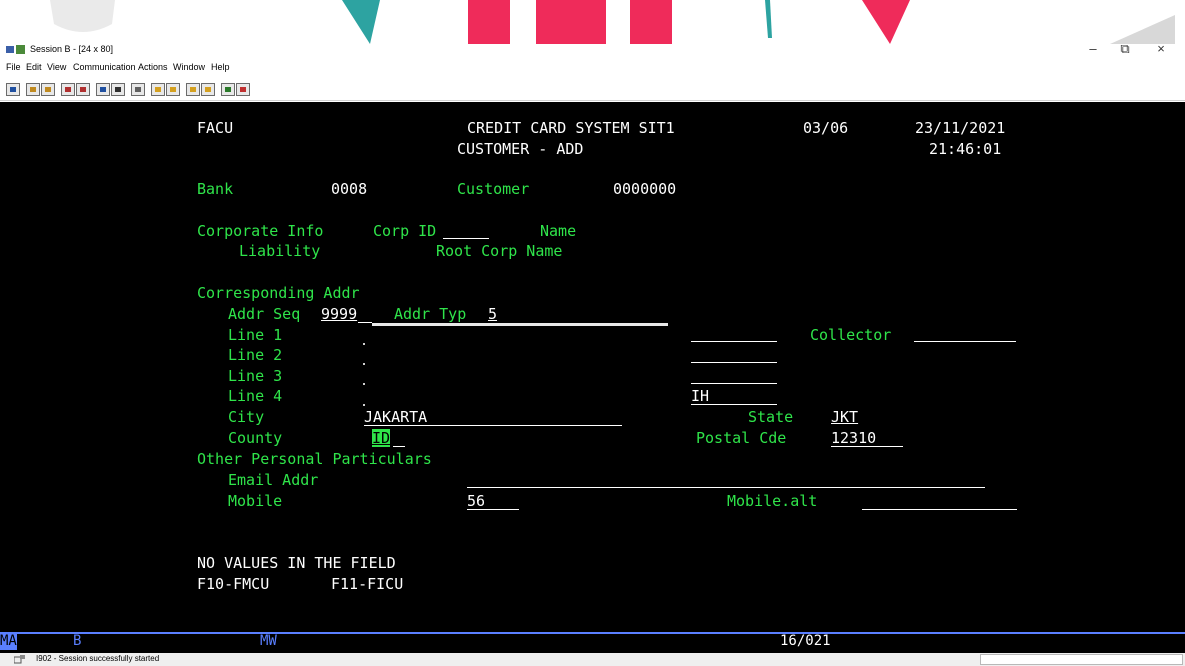 The height and width of the screenshot is (666, 1185). What do you see at coordinates (118, 89) in the screenshot?
I see `keyboard-icon` at bounding box center [118, 89].